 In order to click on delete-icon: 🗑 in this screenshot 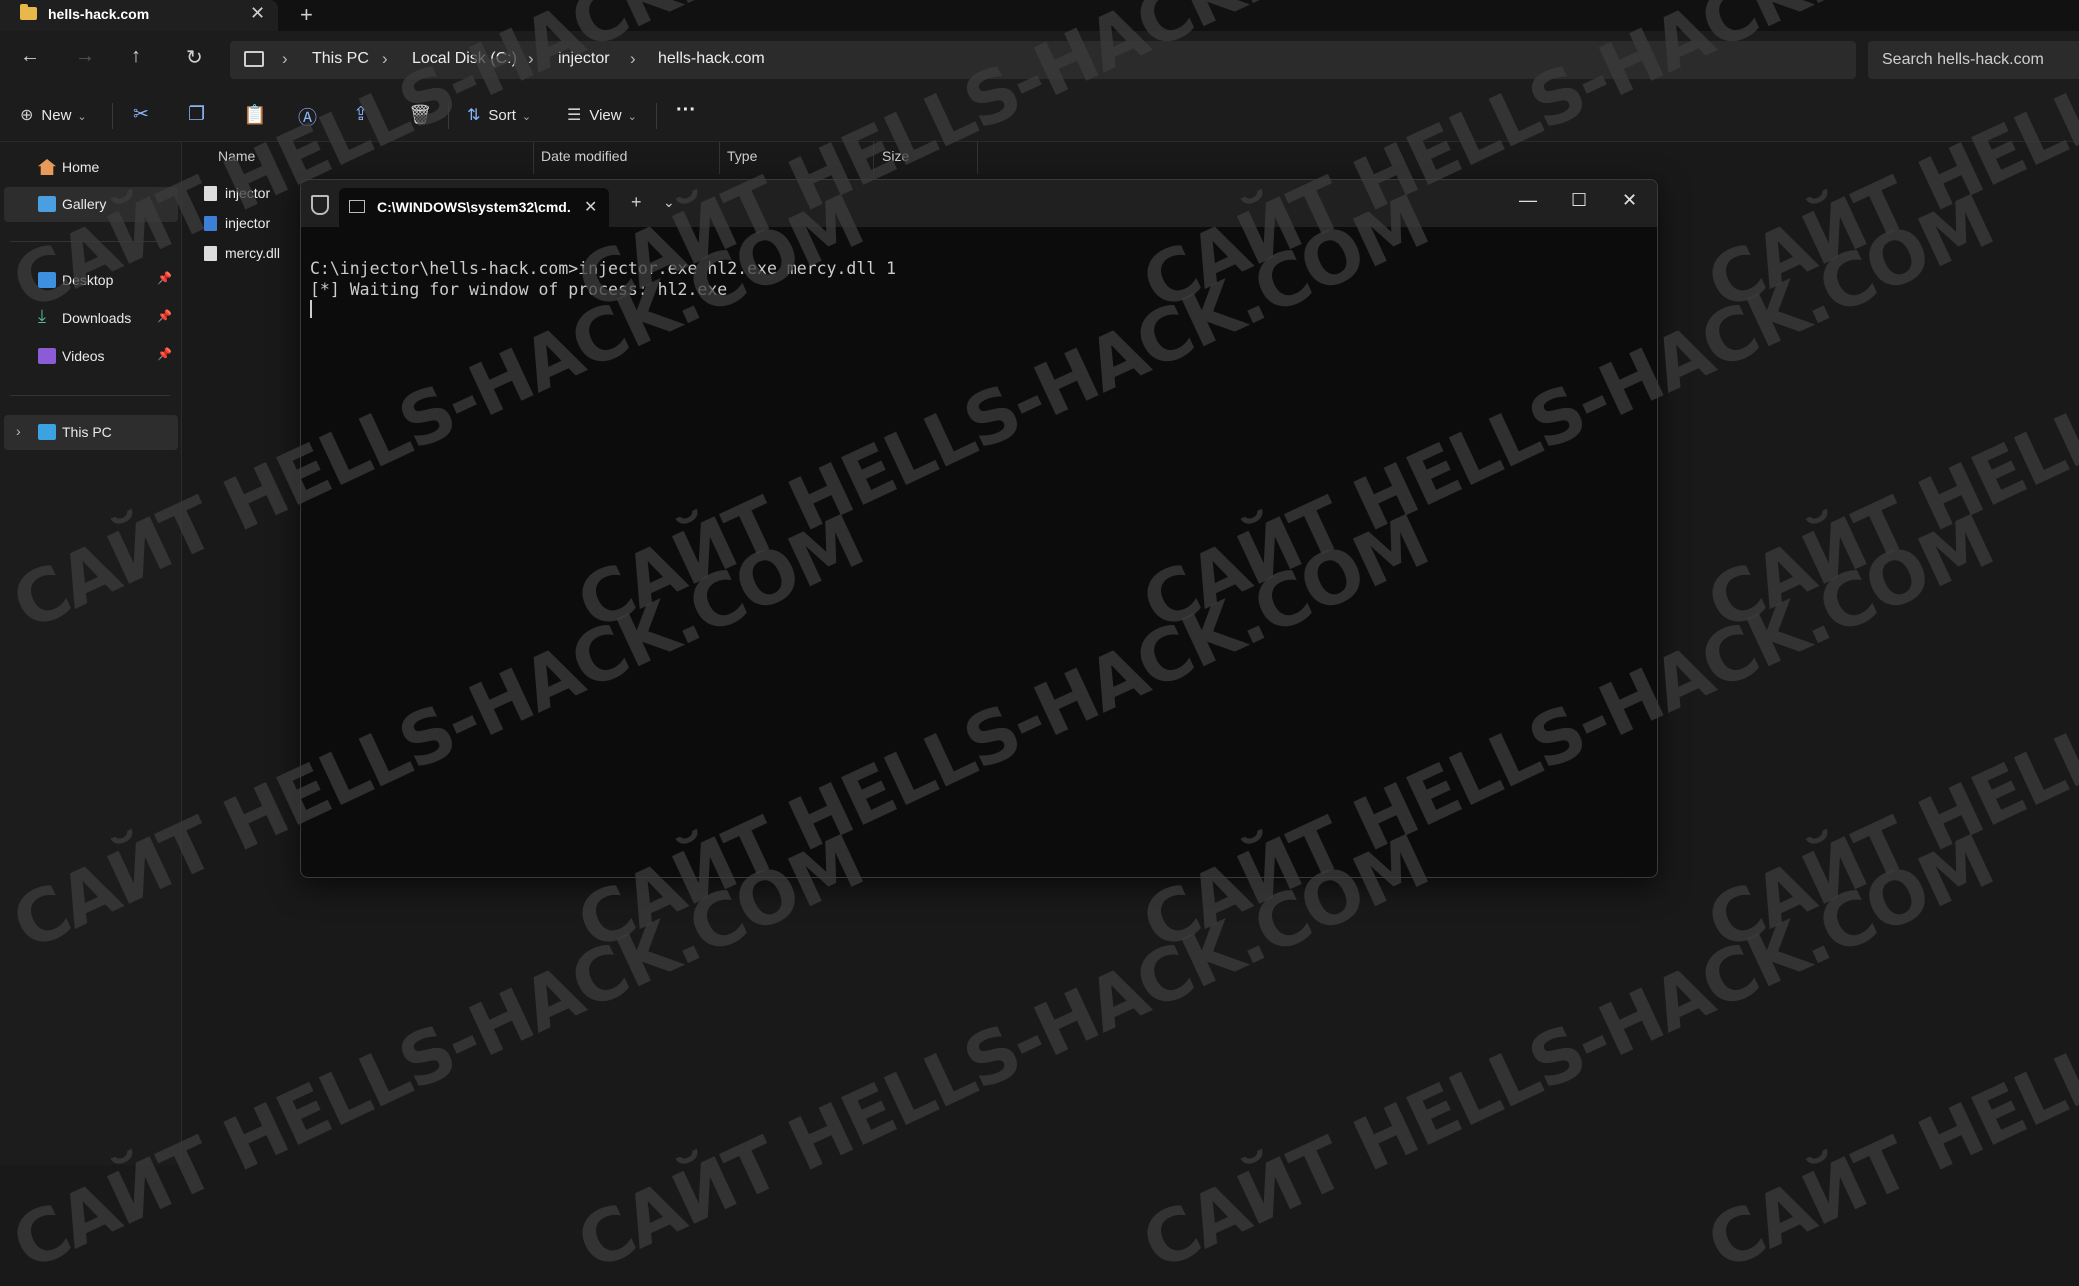, I will do `click(420, 115)`.